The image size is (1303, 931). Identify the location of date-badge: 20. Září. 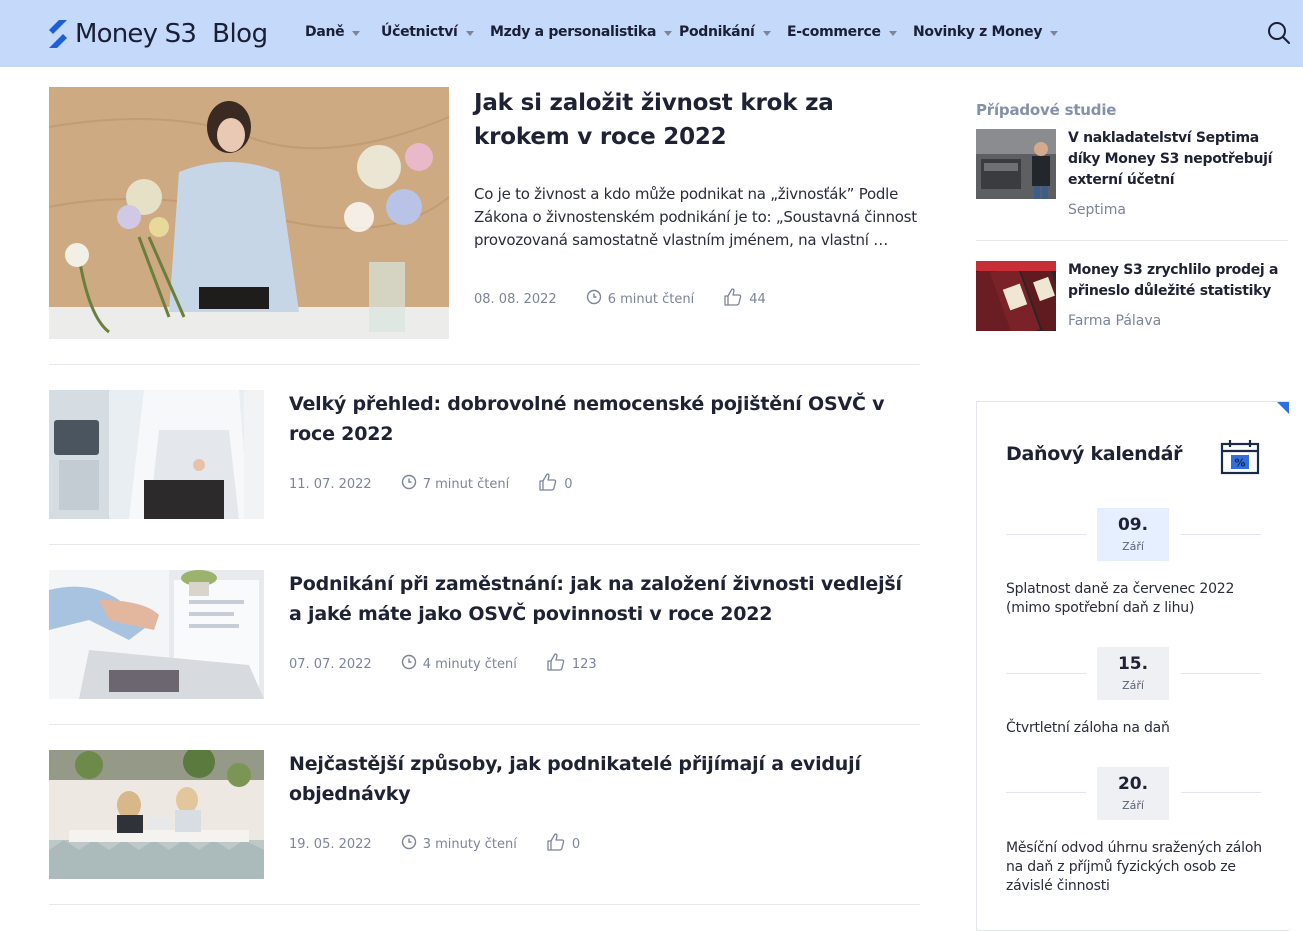
(1133, 793).